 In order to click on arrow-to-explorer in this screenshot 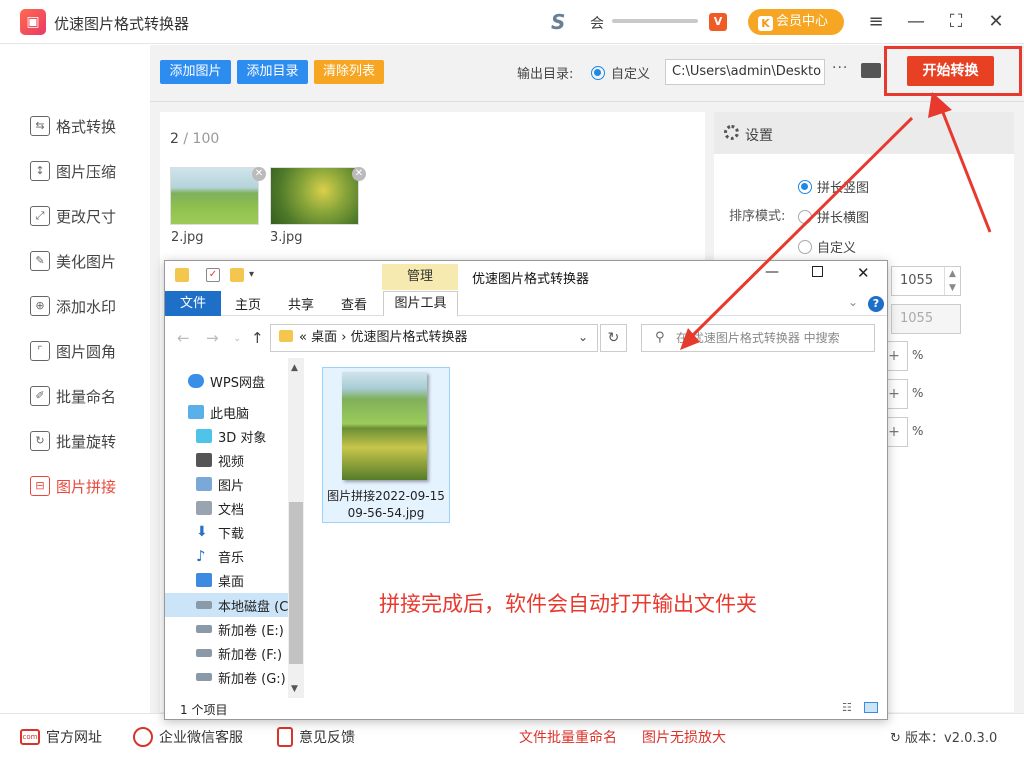, I will do `click(797, 233)`.